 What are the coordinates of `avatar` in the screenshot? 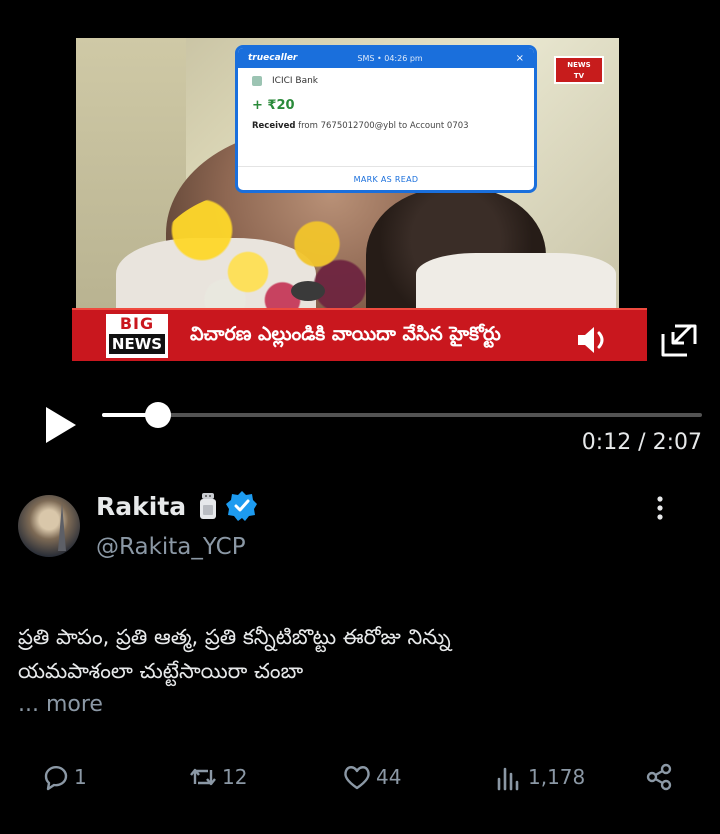 It's located at (49, 526).